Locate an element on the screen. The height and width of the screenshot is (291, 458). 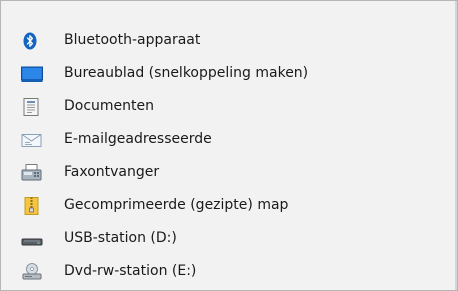
menu-item-label: Gecomprimeerde (gezipte) map is located at coordinates (176, 205).